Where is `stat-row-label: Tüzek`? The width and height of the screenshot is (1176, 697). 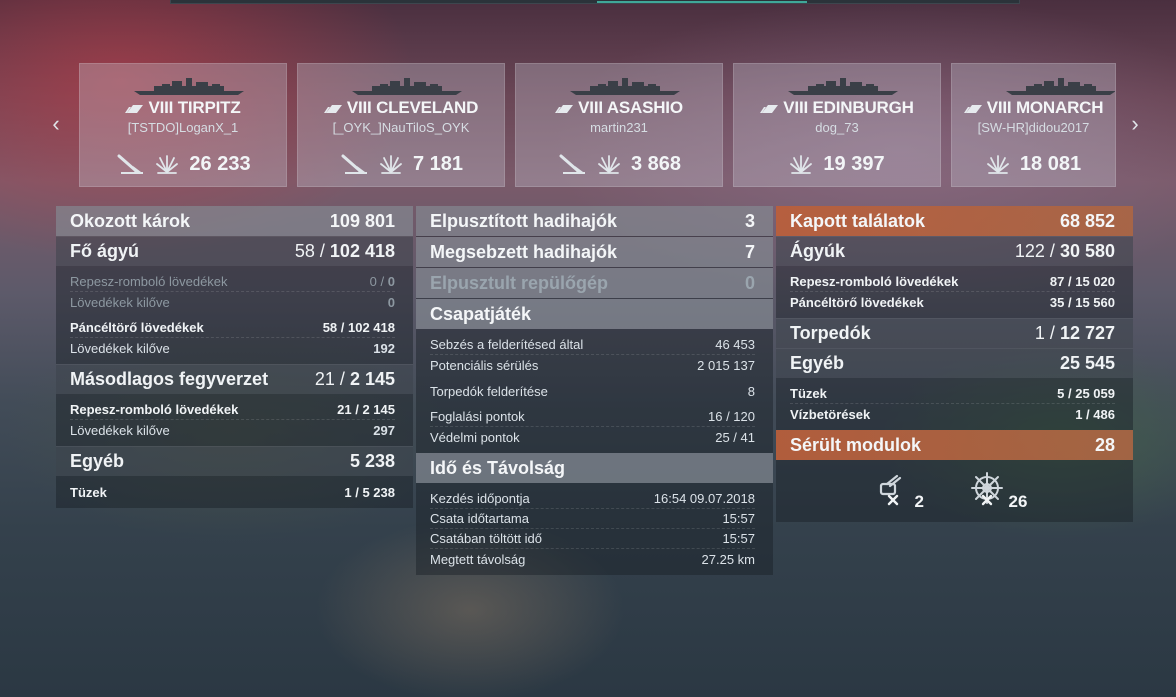 stat-row-label: Tüzek is located at coordinates (88, 492).